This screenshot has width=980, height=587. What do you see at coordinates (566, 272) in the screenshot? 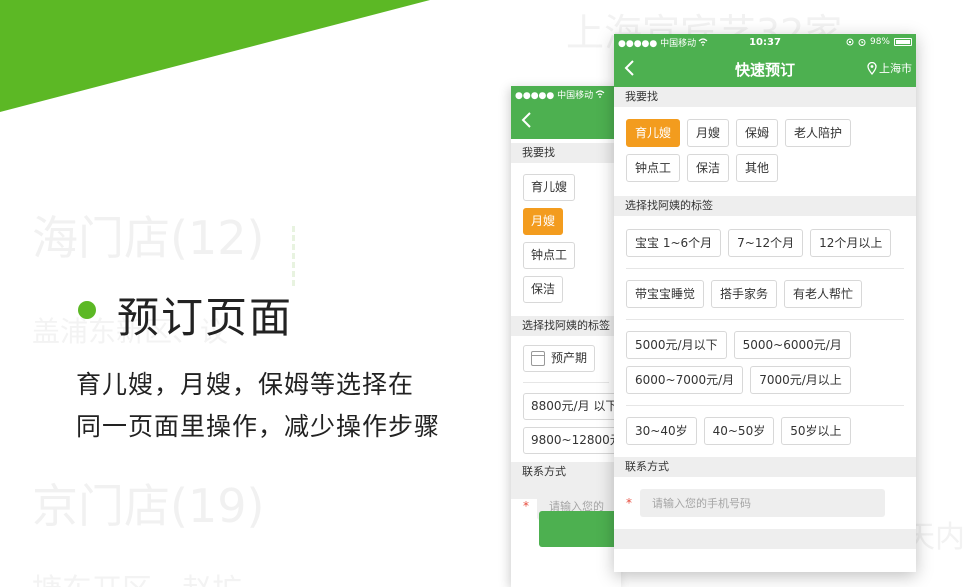
I see `service-tag-row: 钟点工 保洁` at bounding box center [566, 272].